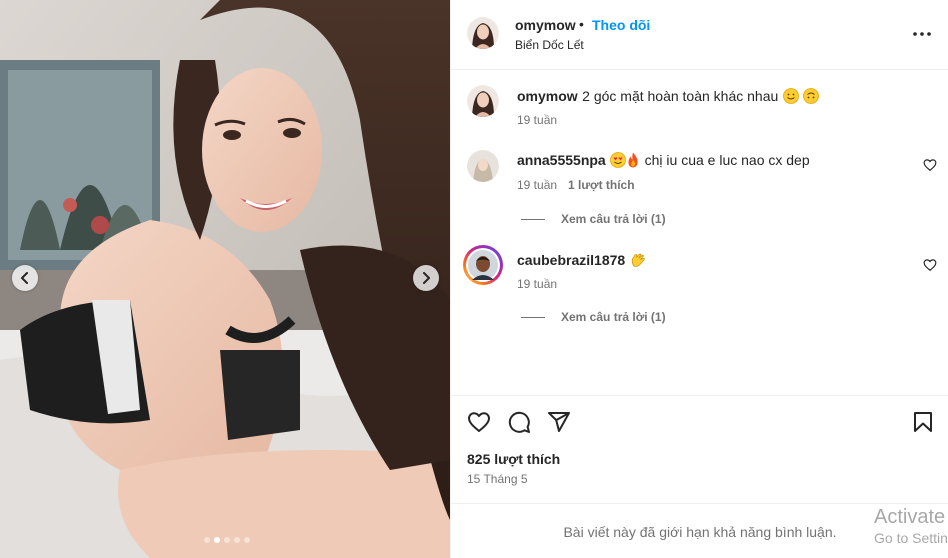  I want to click on caption-avatar, so click(483, 101).